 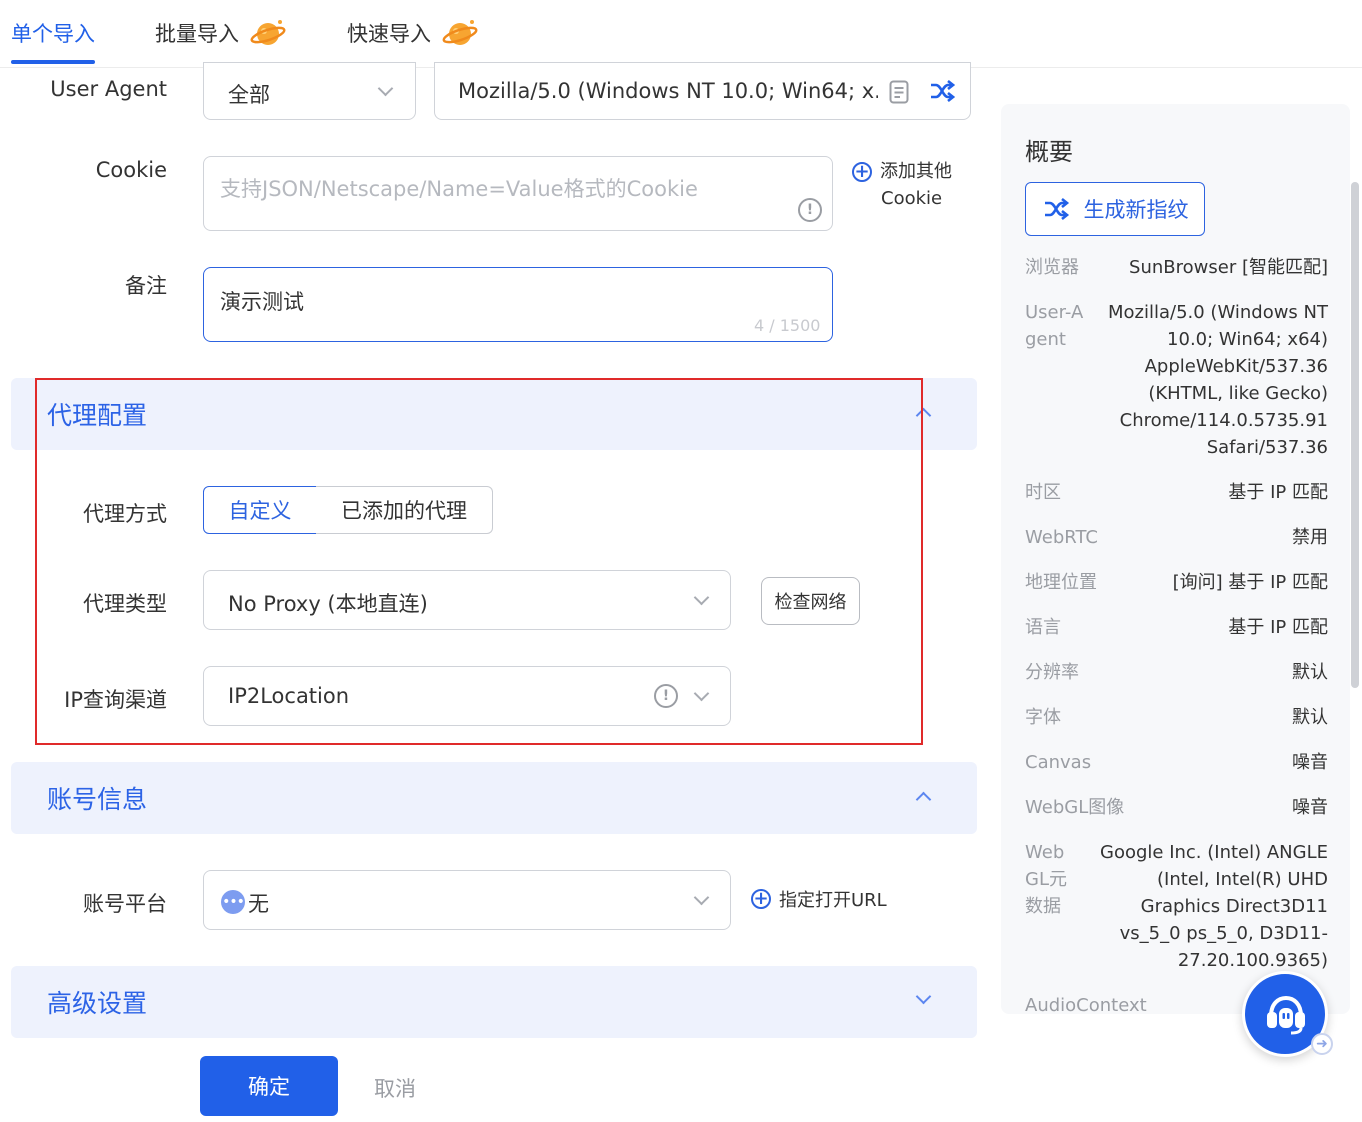 I want to click on user-agent-filter-select: 全部, so click(x=309, y=91).